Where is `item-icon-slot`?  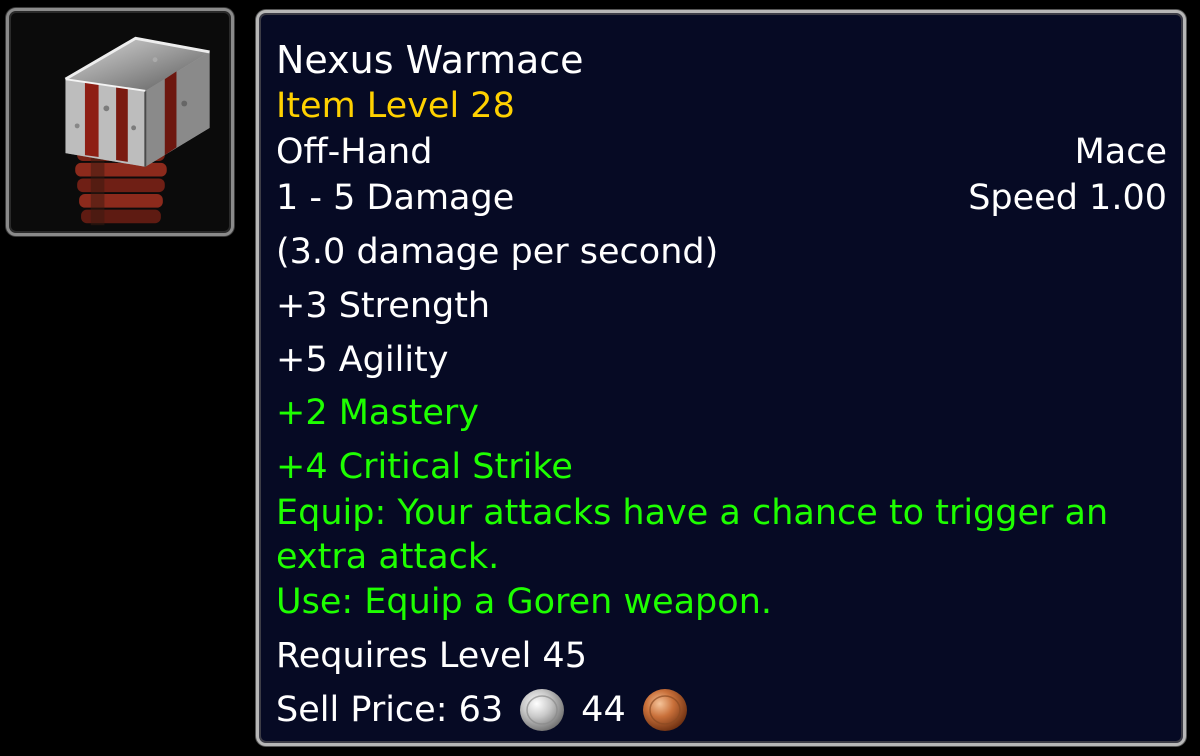
item-icon-slot is located at coordinates (120, 122).